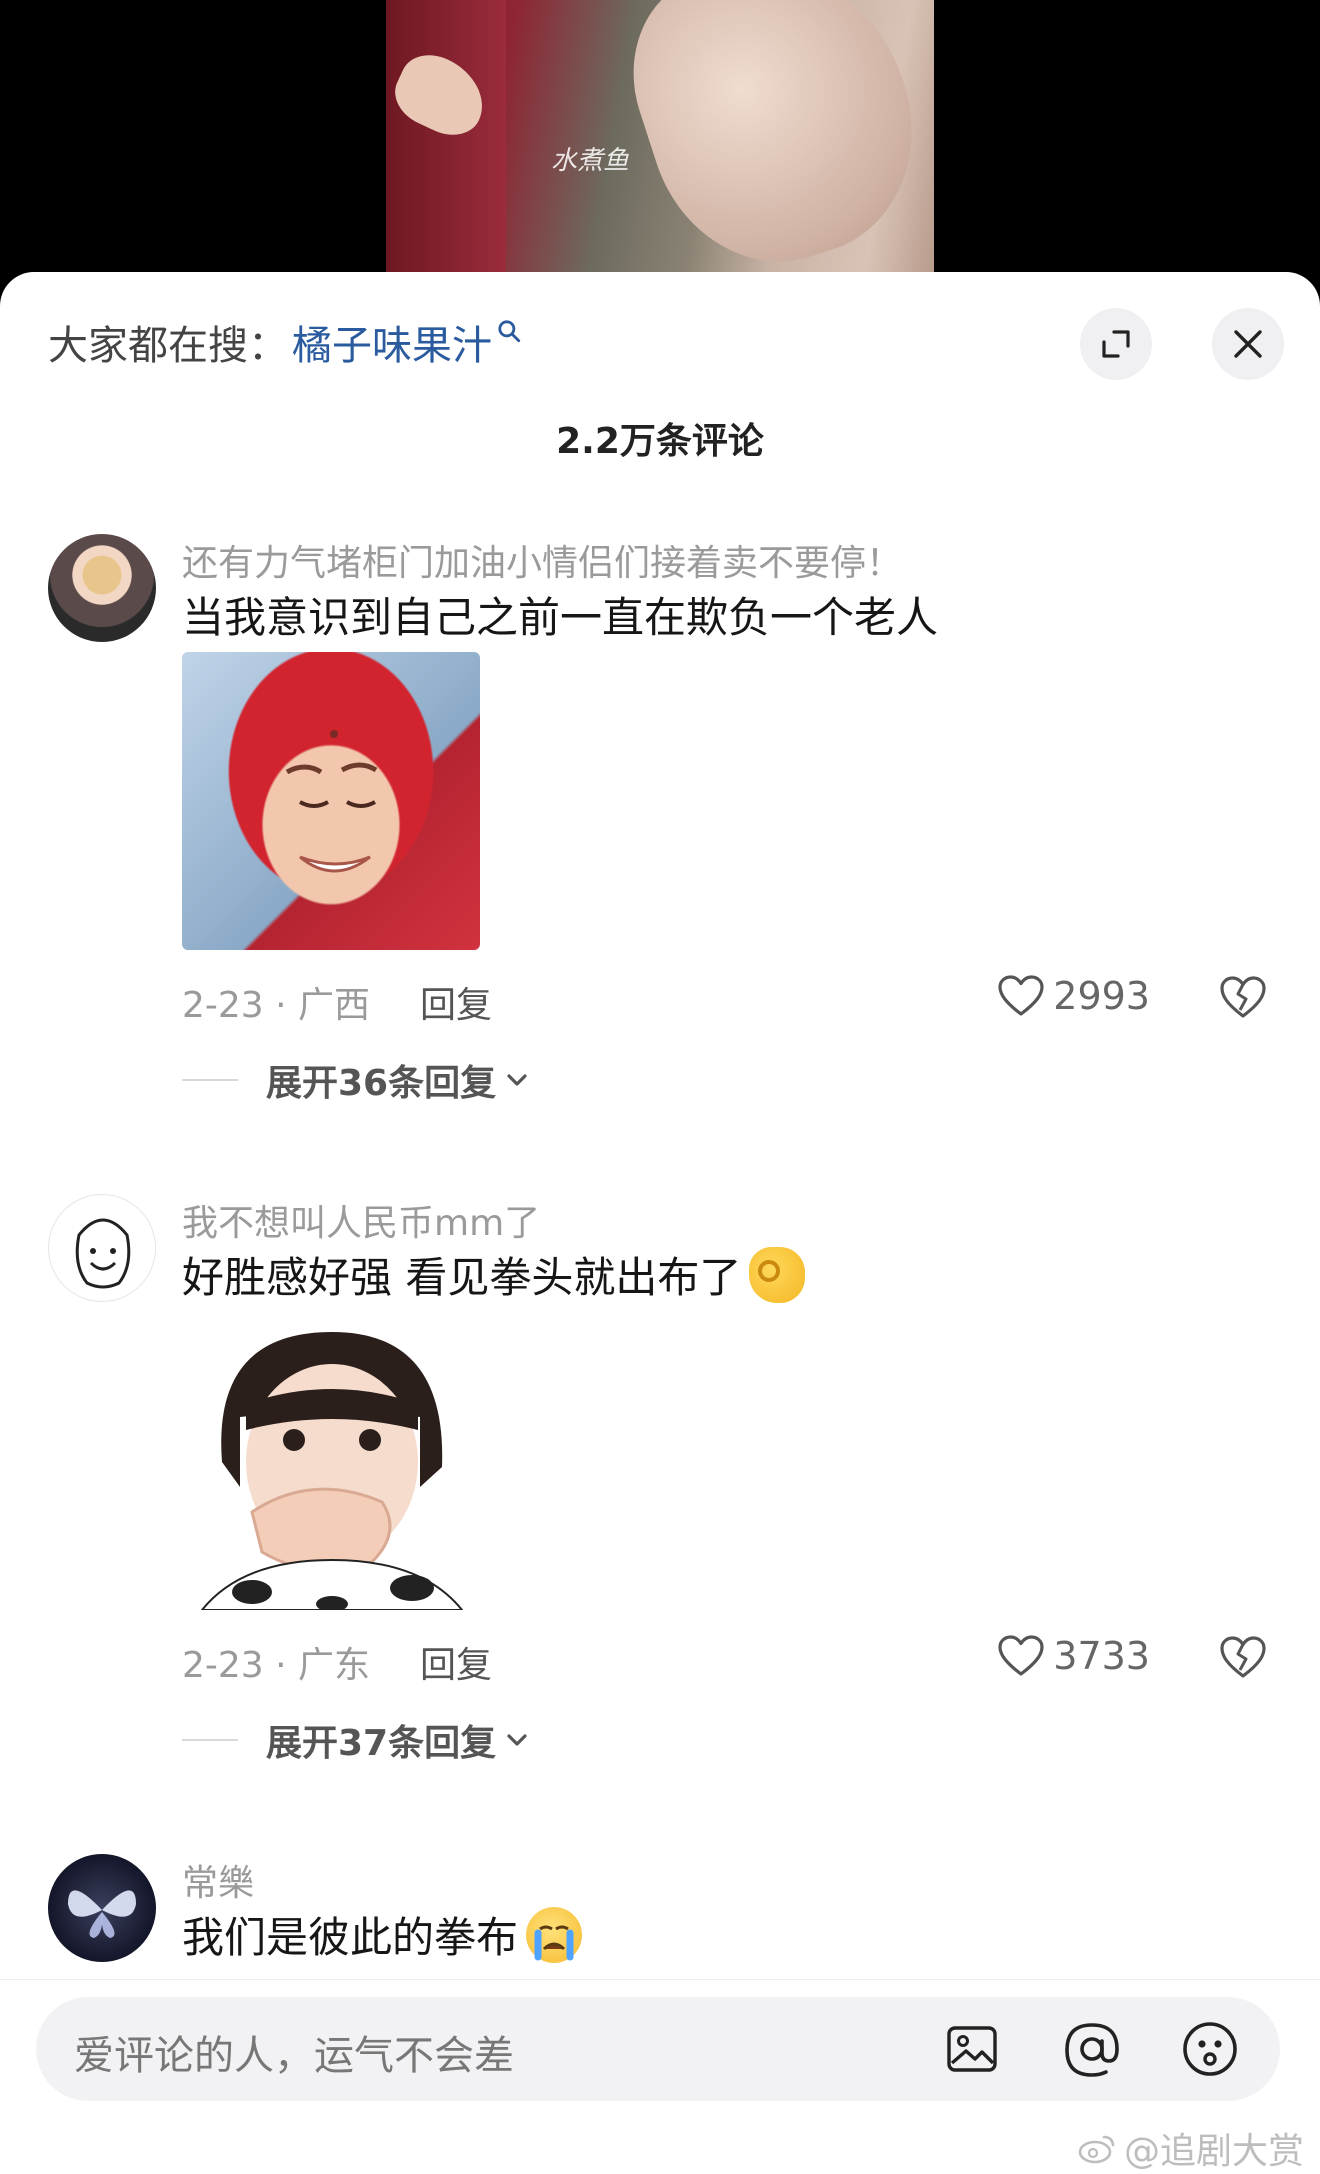 The image size is (1320, 2174). I want to click on fullscreen-button, so click(1116, 344).